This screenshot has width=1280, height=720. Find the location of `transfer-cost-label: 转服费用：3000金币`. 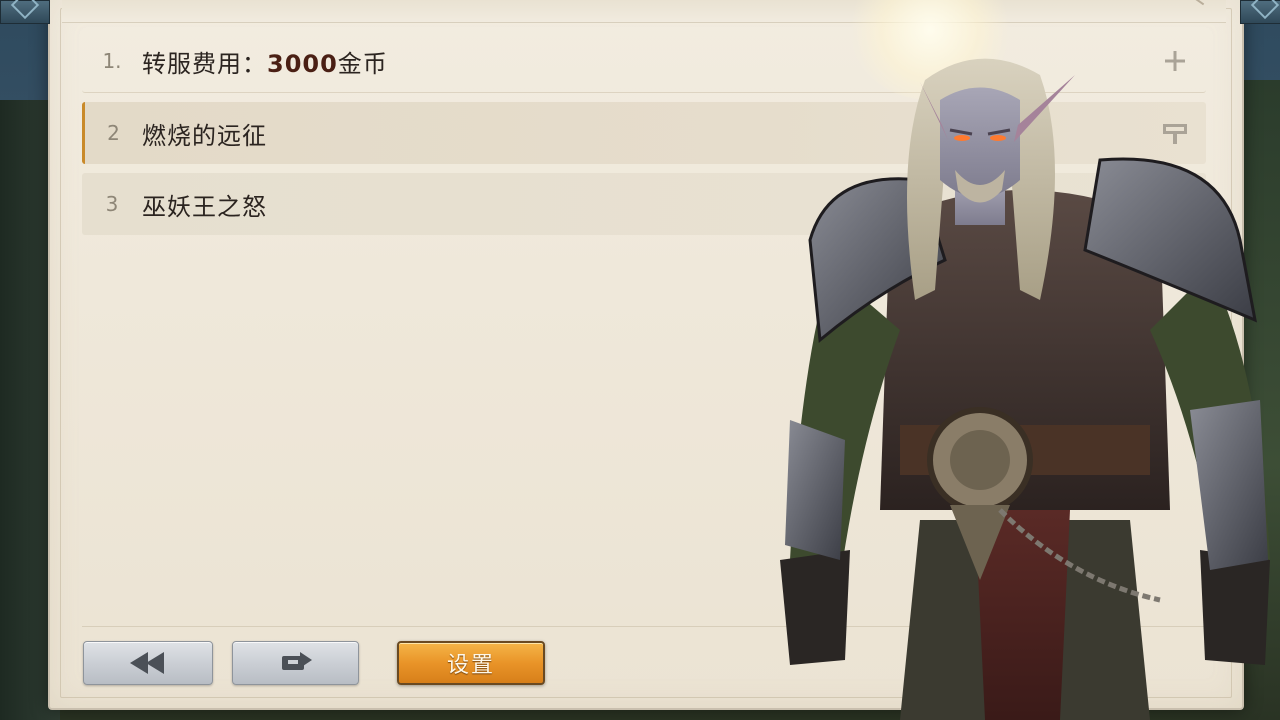

transfer-cost-label: 转服费用：3000金币 is located at coordinates (265, 61).